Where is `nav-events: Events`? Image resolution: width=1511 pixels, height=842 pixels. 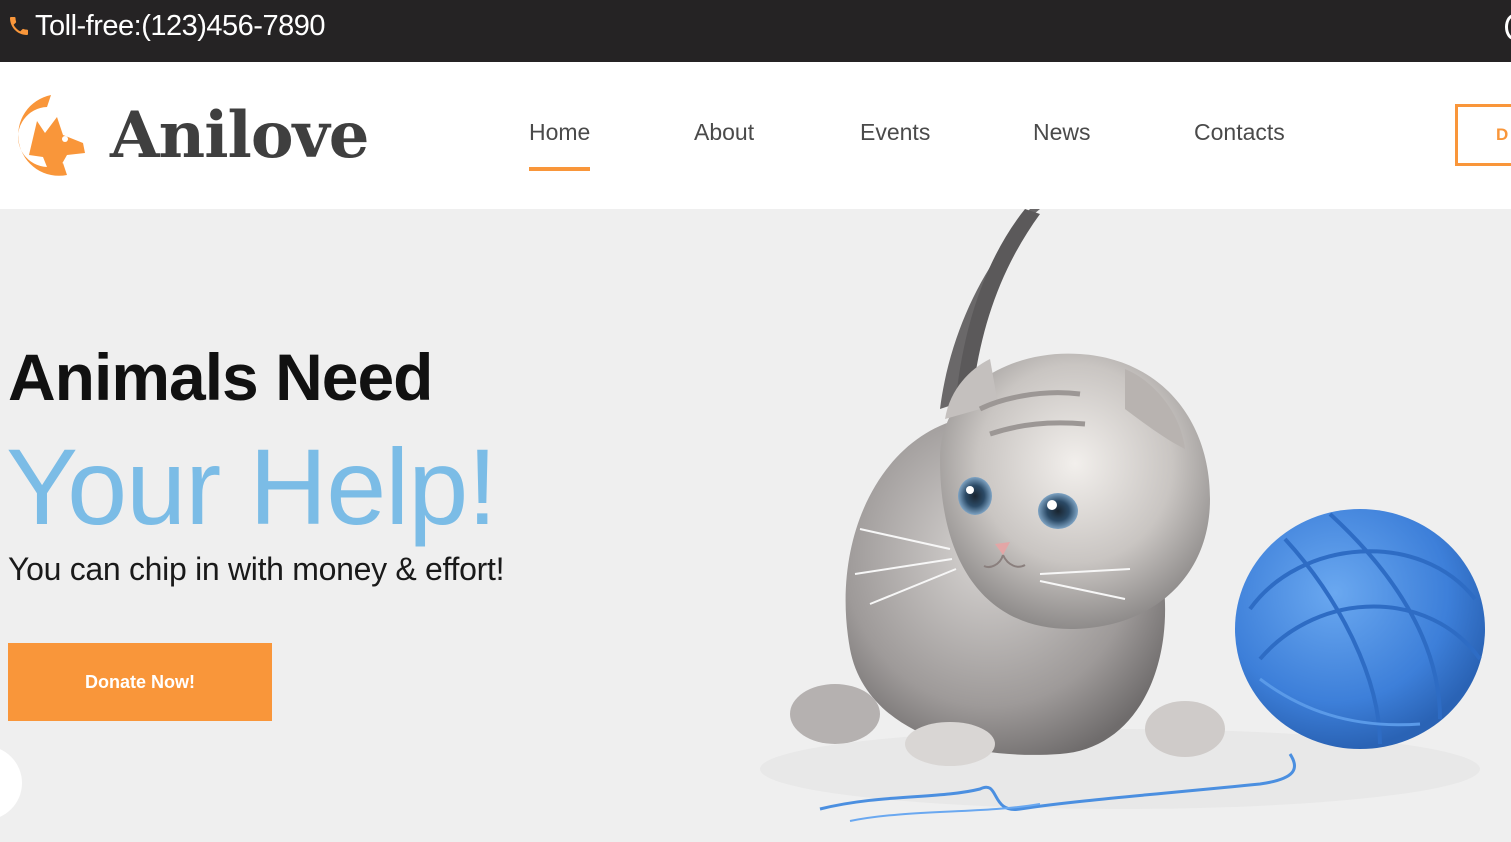
nav-events: Events is located at coordinates (895, 132).